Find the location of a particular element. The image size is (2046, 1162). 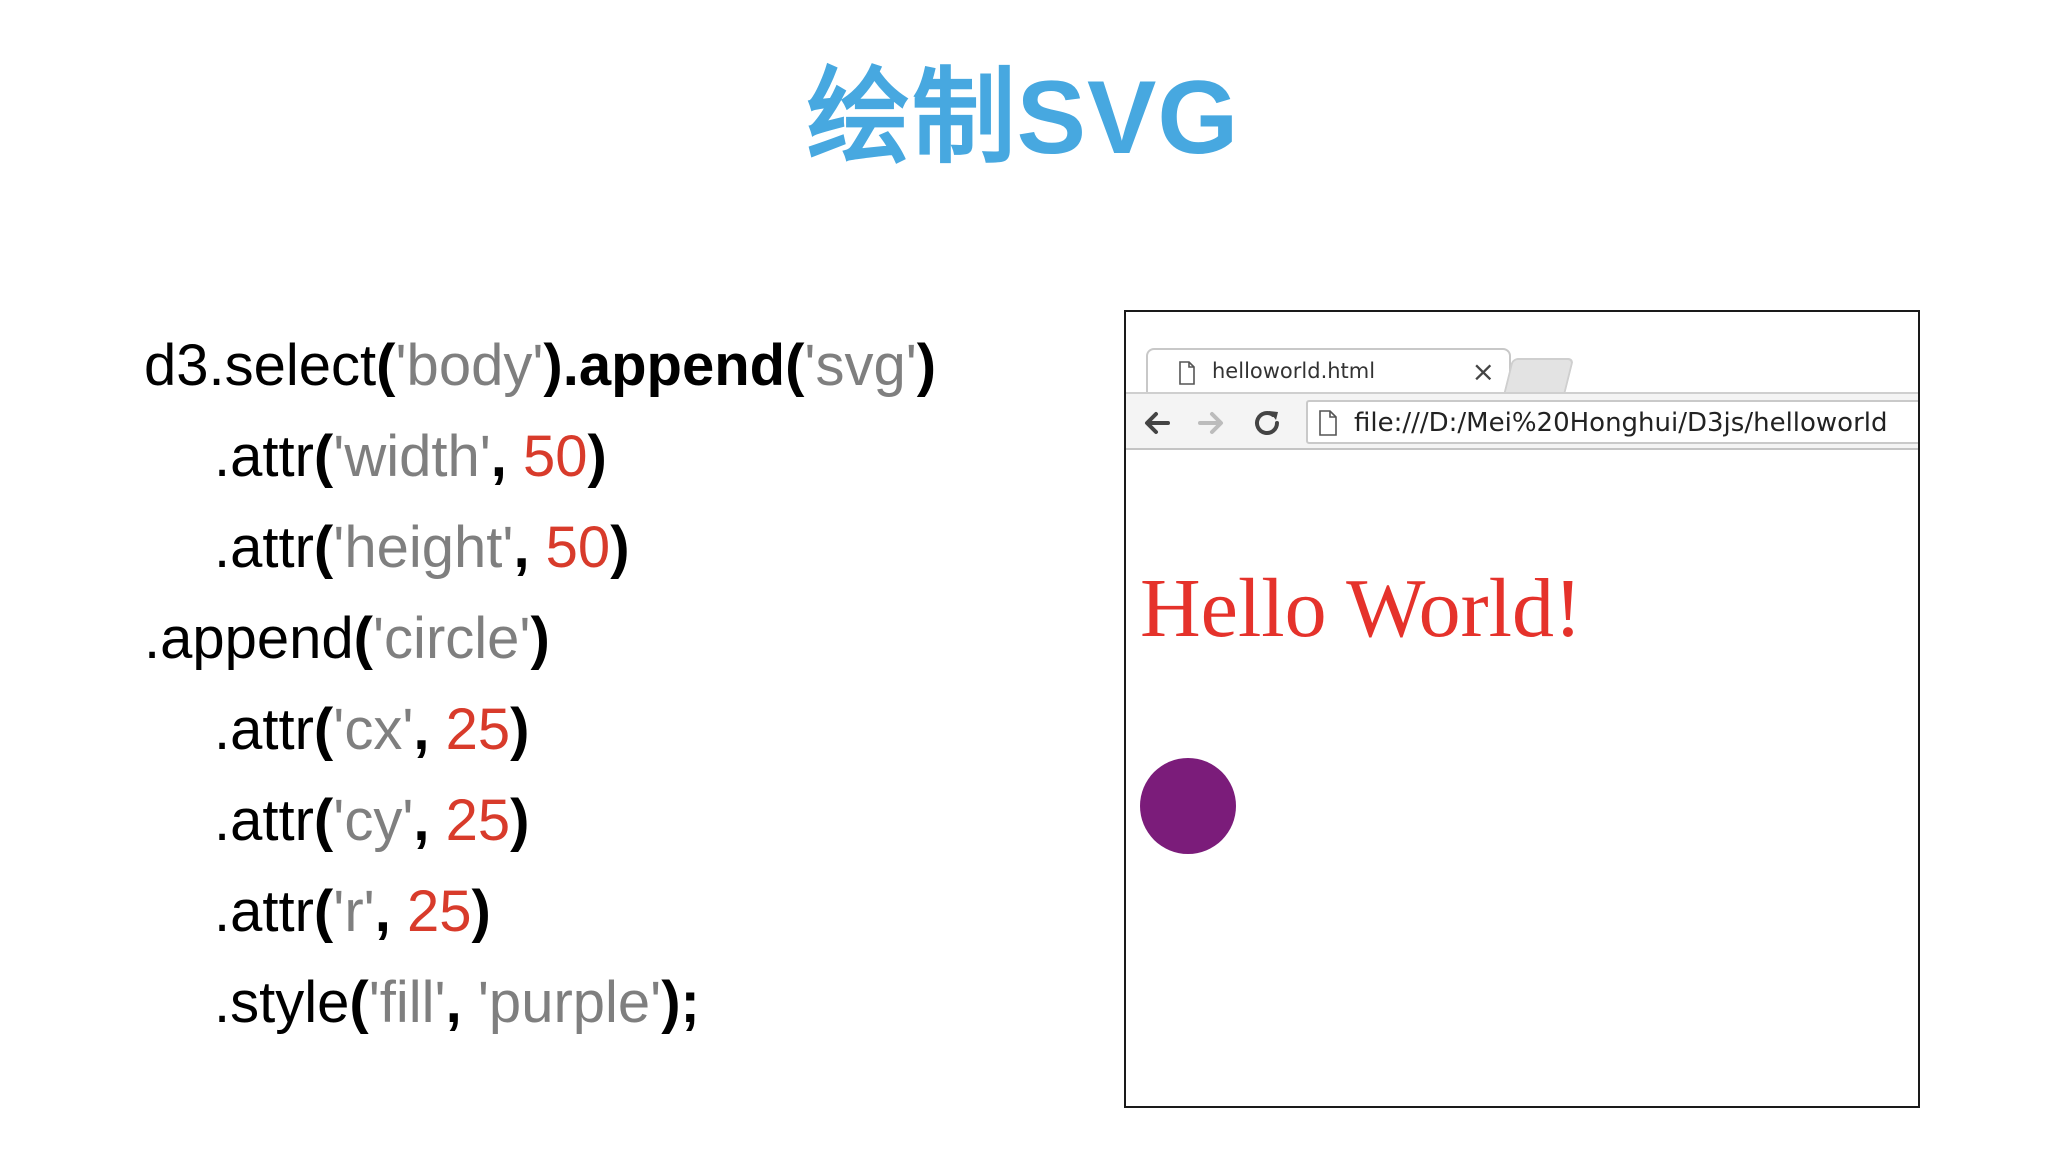

code-line: .append('circle') is located at coordinates (540, 638).